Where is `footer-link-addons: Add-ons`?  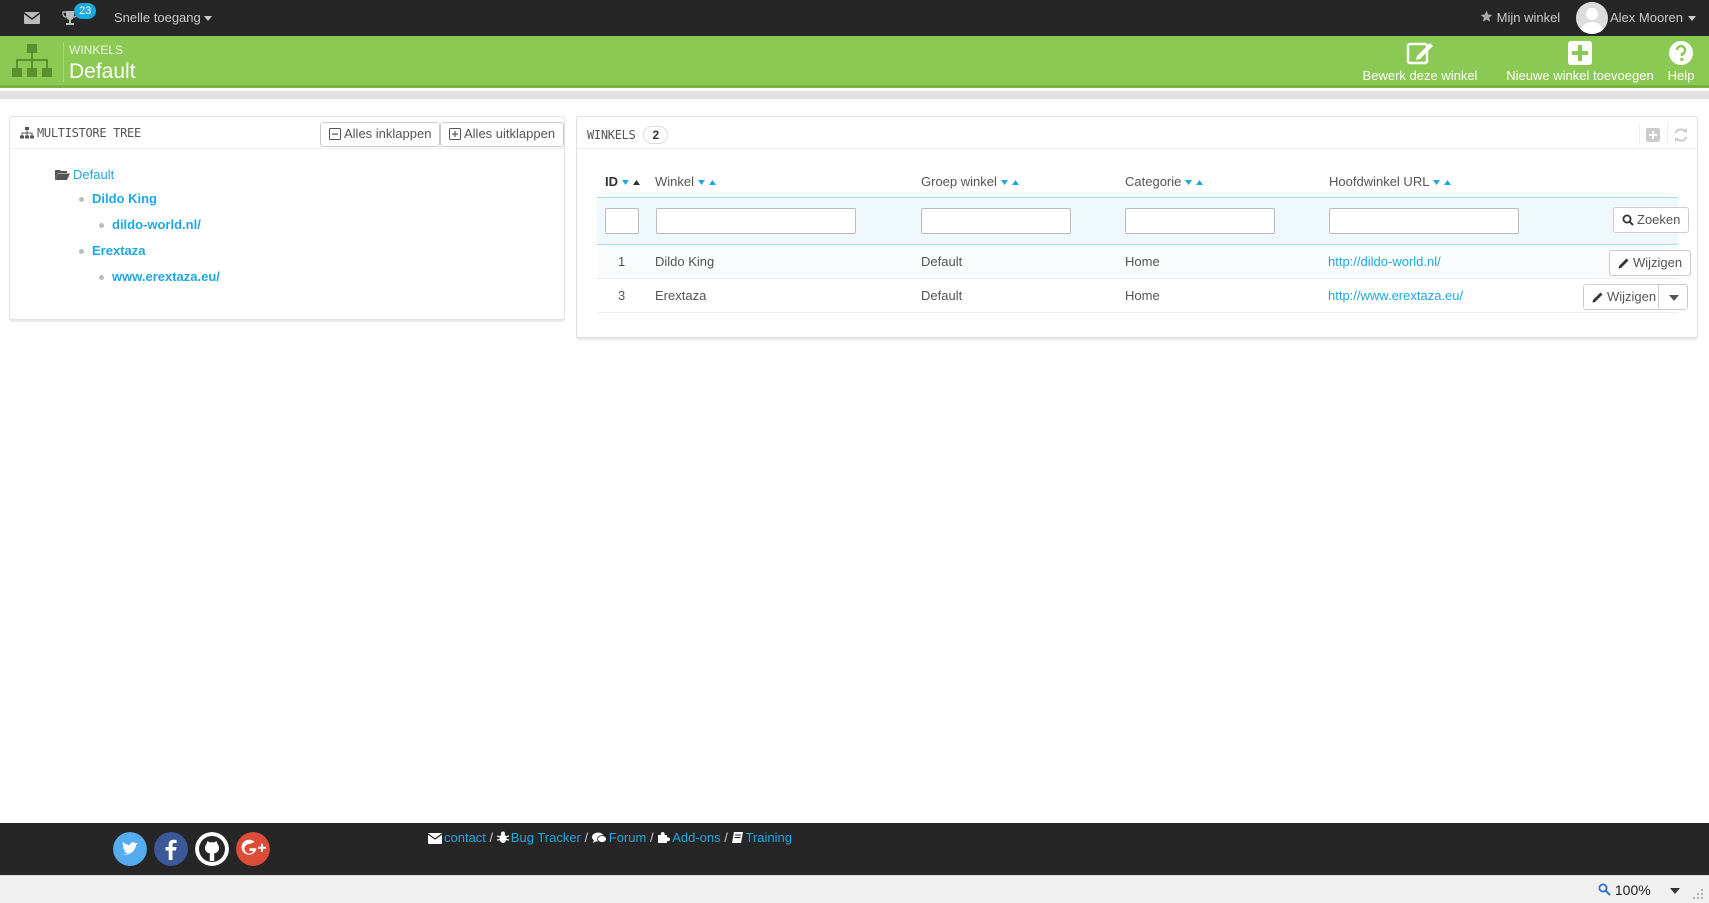
footer-link-addons: Add-ons is located at coordinates (696, 837).